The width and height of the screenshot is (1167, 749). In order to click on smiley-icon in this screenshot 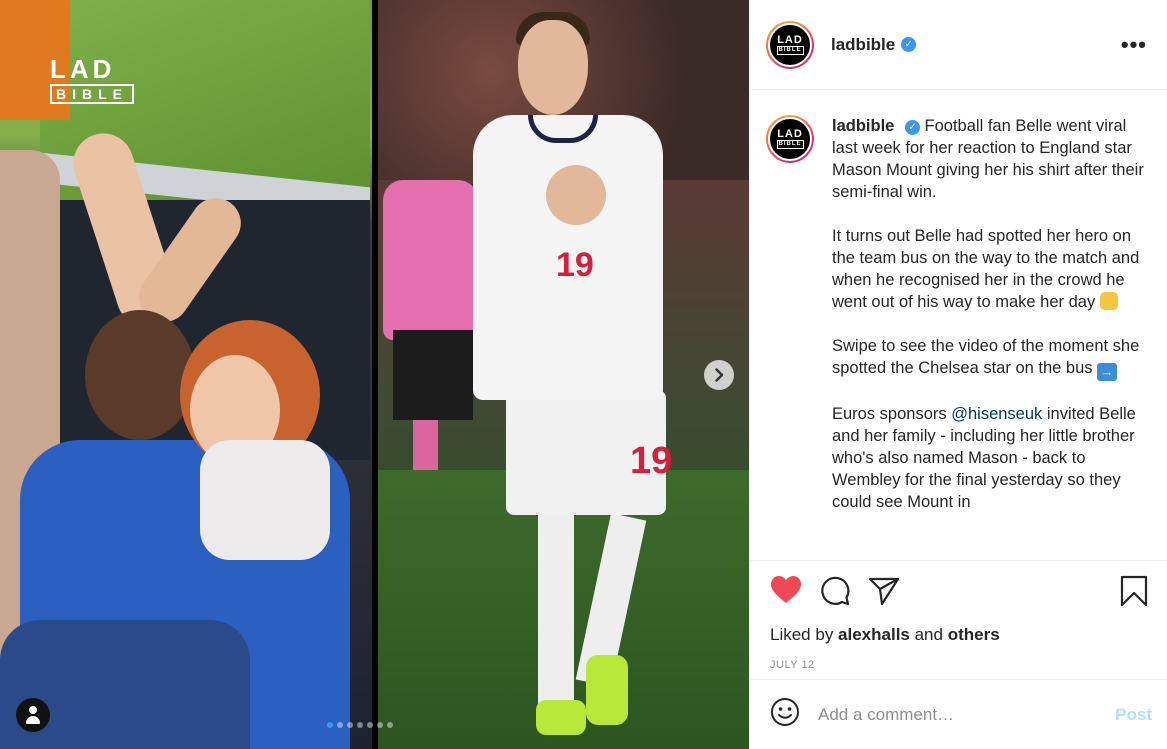, I will do `click(785, 712)`.